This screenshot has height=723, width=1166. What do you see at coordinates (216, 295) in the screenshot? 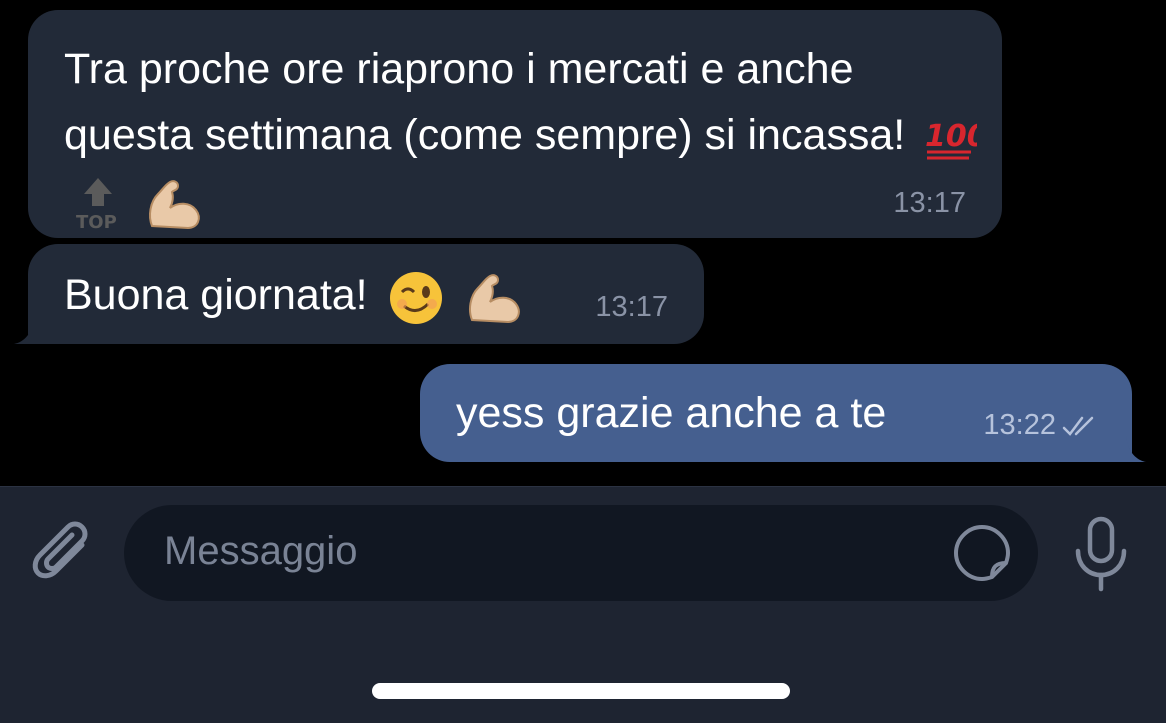
I see `message-text-content: Buona giornata!` at bounding box center [216, 295].